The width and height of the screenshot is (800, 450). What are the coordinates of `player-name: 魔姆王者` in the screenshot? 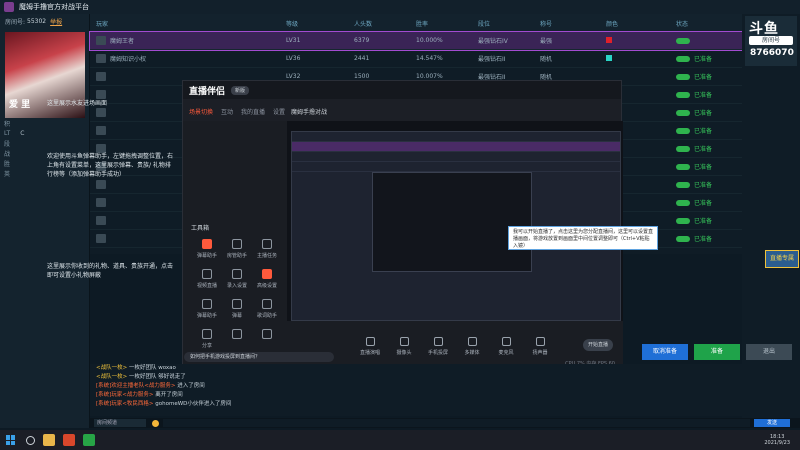 It's located at (188, 40).